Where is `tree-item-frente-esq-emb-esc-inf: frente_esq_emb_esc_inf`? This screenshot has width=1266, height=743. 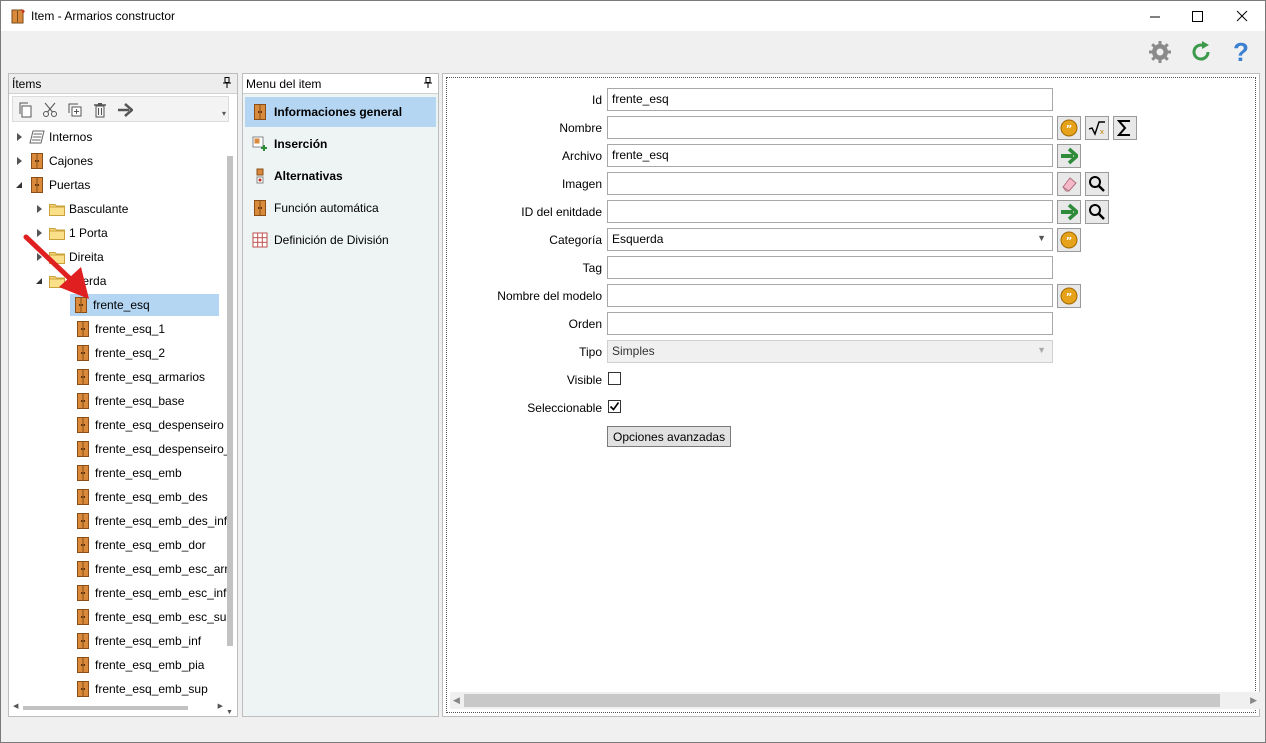
tree-item-frente-esq-emb-esc-inf: frente_esq_emb_esc_inf is located at coordinates (150, 593).